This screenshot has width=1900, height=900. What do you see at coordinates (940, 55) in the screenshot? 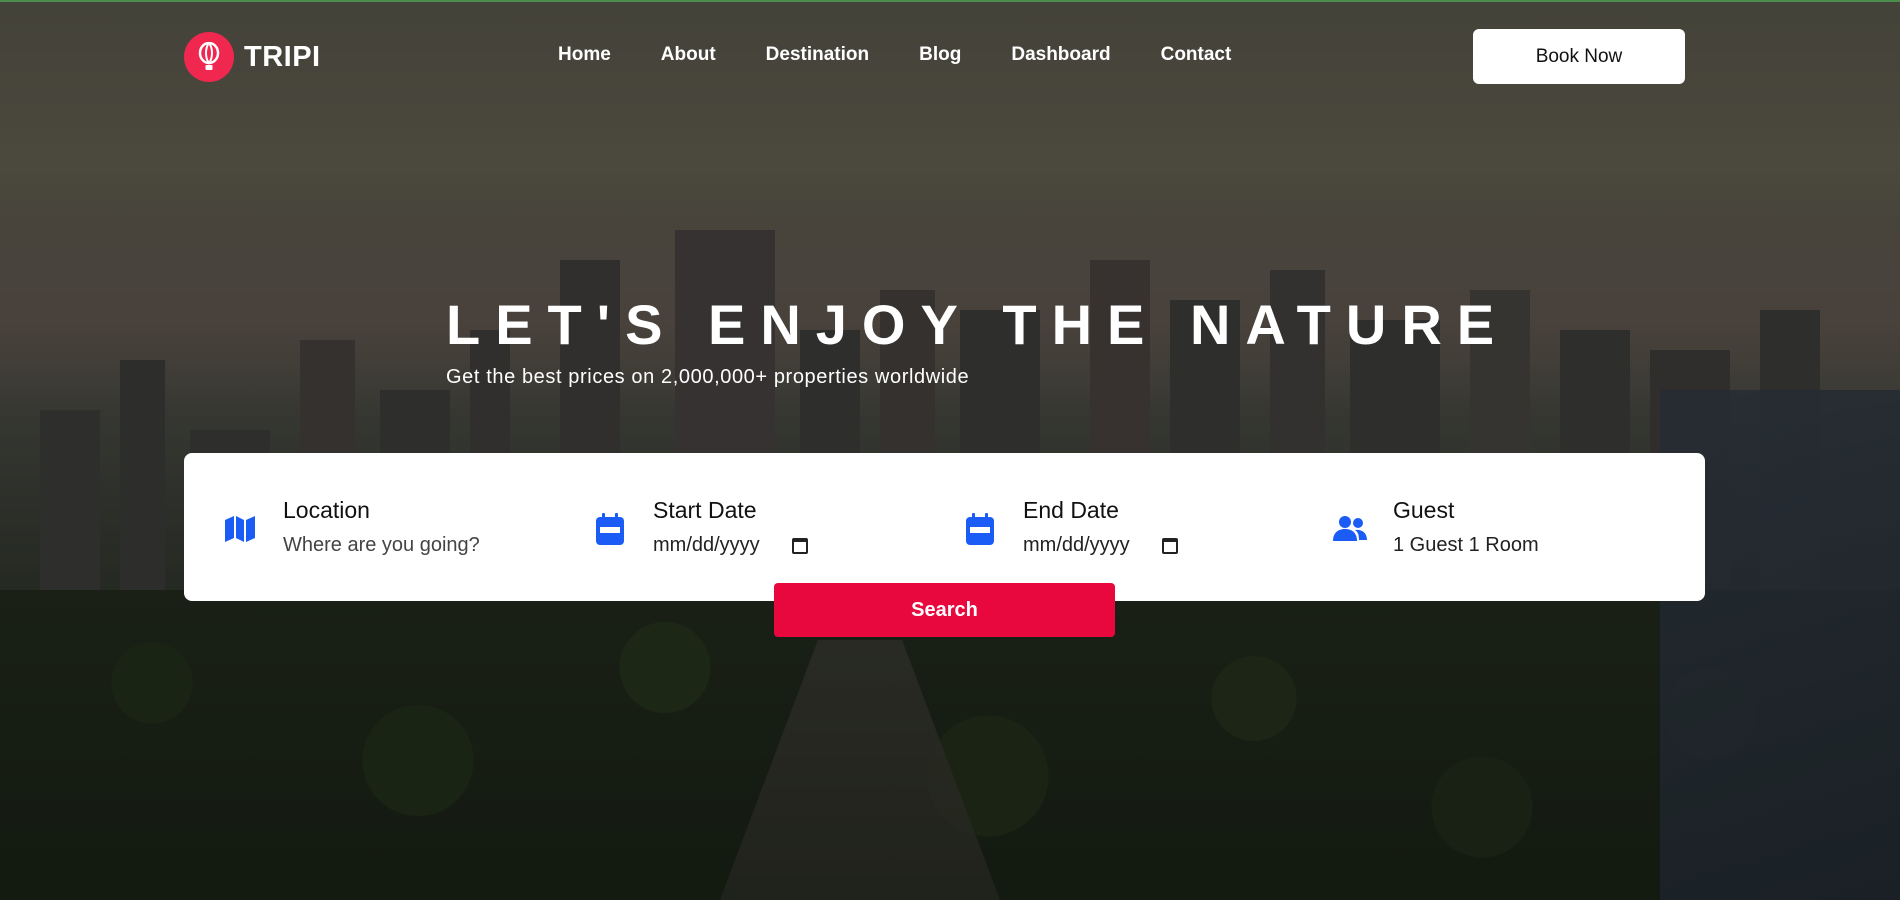
I see `nav-link-blog: Blog` at bounding box center [940, 55].